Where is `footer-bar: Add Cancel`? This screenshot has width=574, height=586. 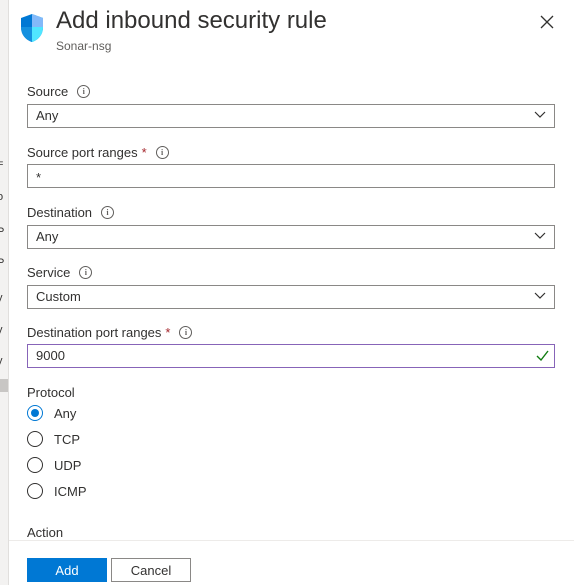 footer-bar: Add Cancel is located at coordinates (291, 563).